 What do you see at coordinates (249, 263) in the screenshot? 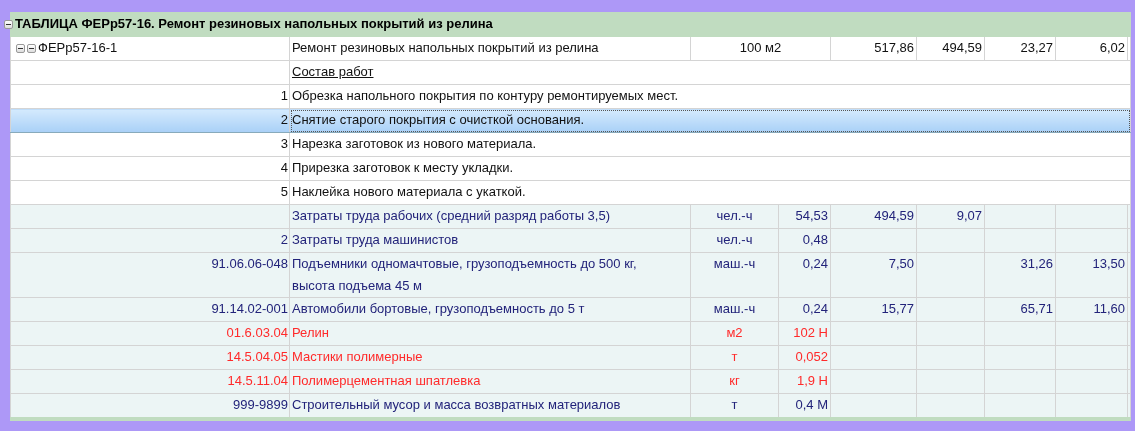
I see `resource-code: 91.06.06-048` at bounding box center [249, 263].